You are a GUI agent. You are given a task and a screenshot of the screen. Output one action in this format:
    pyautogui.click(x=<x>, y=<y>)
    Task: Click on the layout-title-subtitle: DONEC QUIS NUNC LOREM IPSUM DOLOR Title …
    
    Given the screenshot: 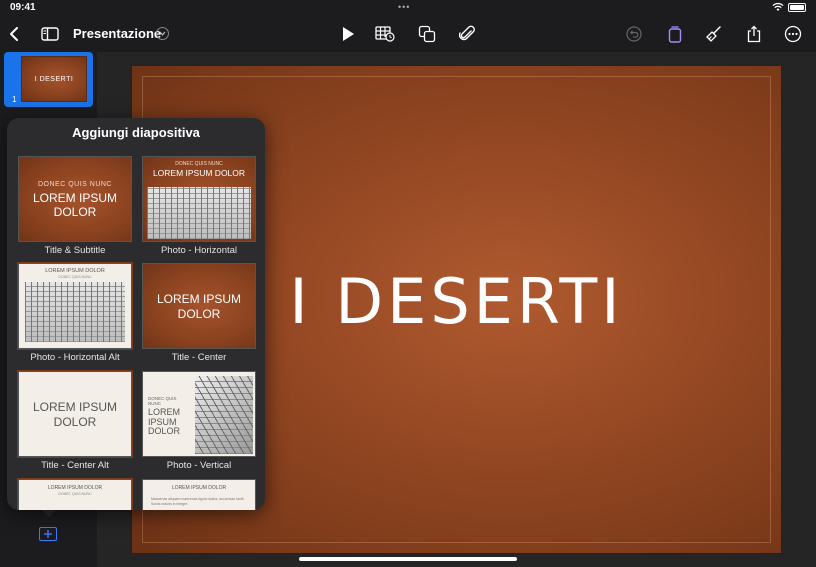 What is the action you would take?
    pyautogui.click(x=75, y=206)
    